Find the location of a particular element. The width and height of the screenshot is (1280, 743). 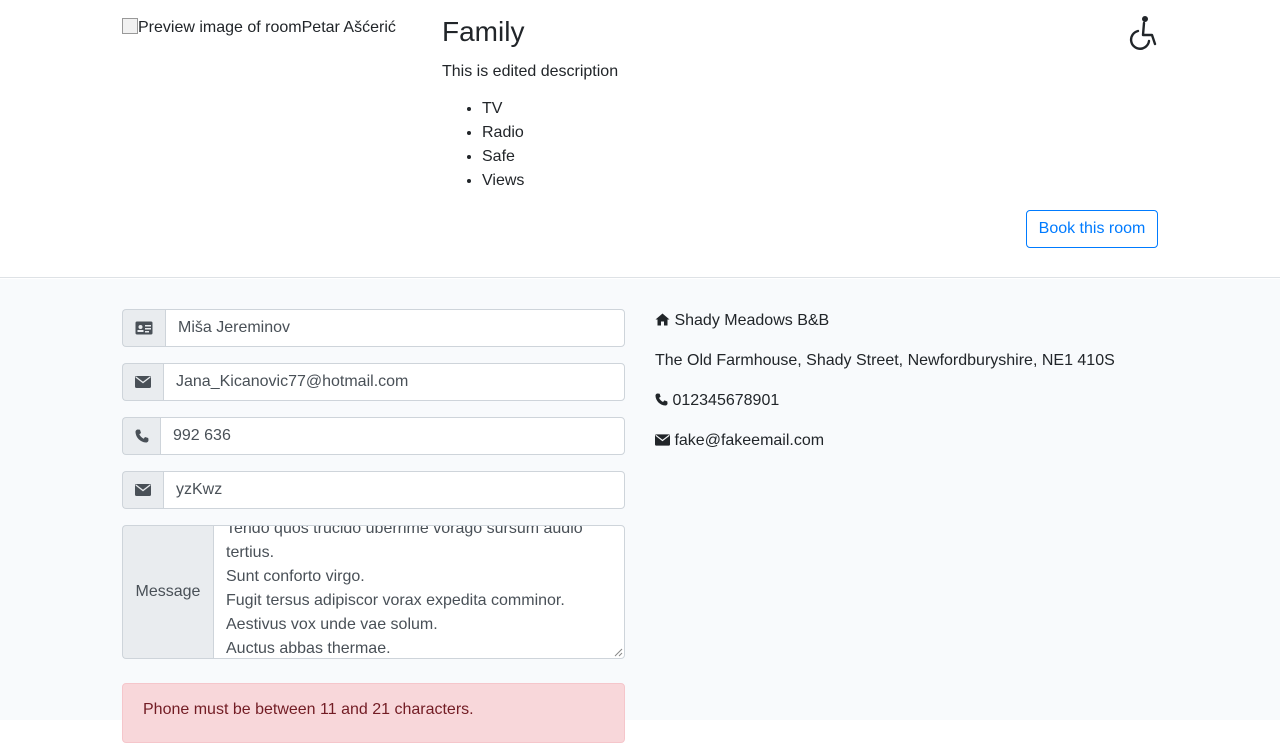

subject-input-group is located at coordinates (373, 490).